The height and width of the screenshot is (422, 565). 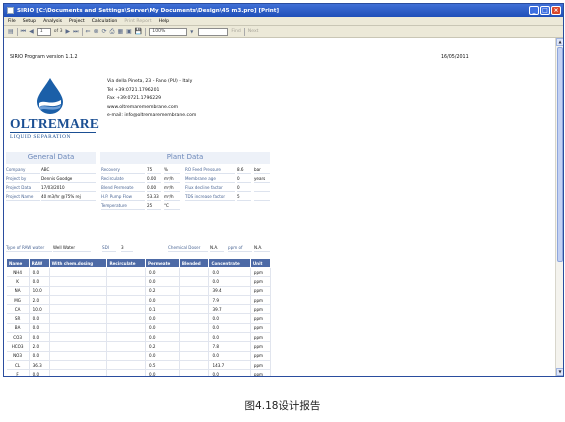 What do you see at coordinates (23, 197) in the screenshot?
I see `general-field-label: Project Name` at bounding box center [23, 197].